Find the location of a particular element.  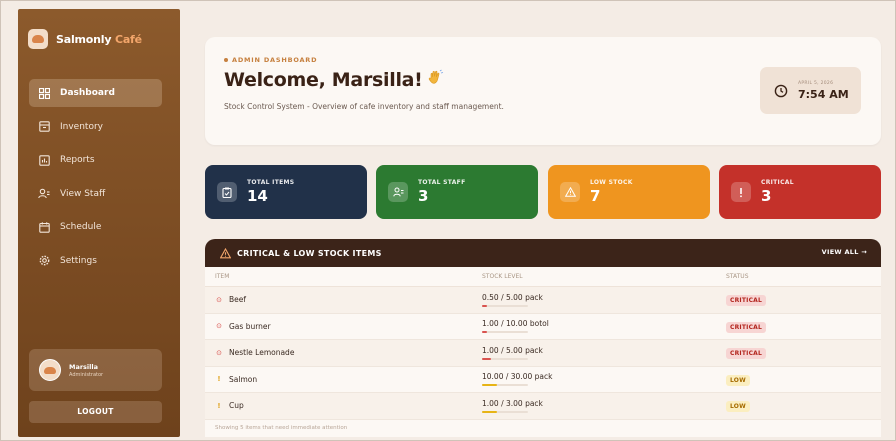

stock-text: 1.00 / 10.00 botol is located at coordinates (515, 324).